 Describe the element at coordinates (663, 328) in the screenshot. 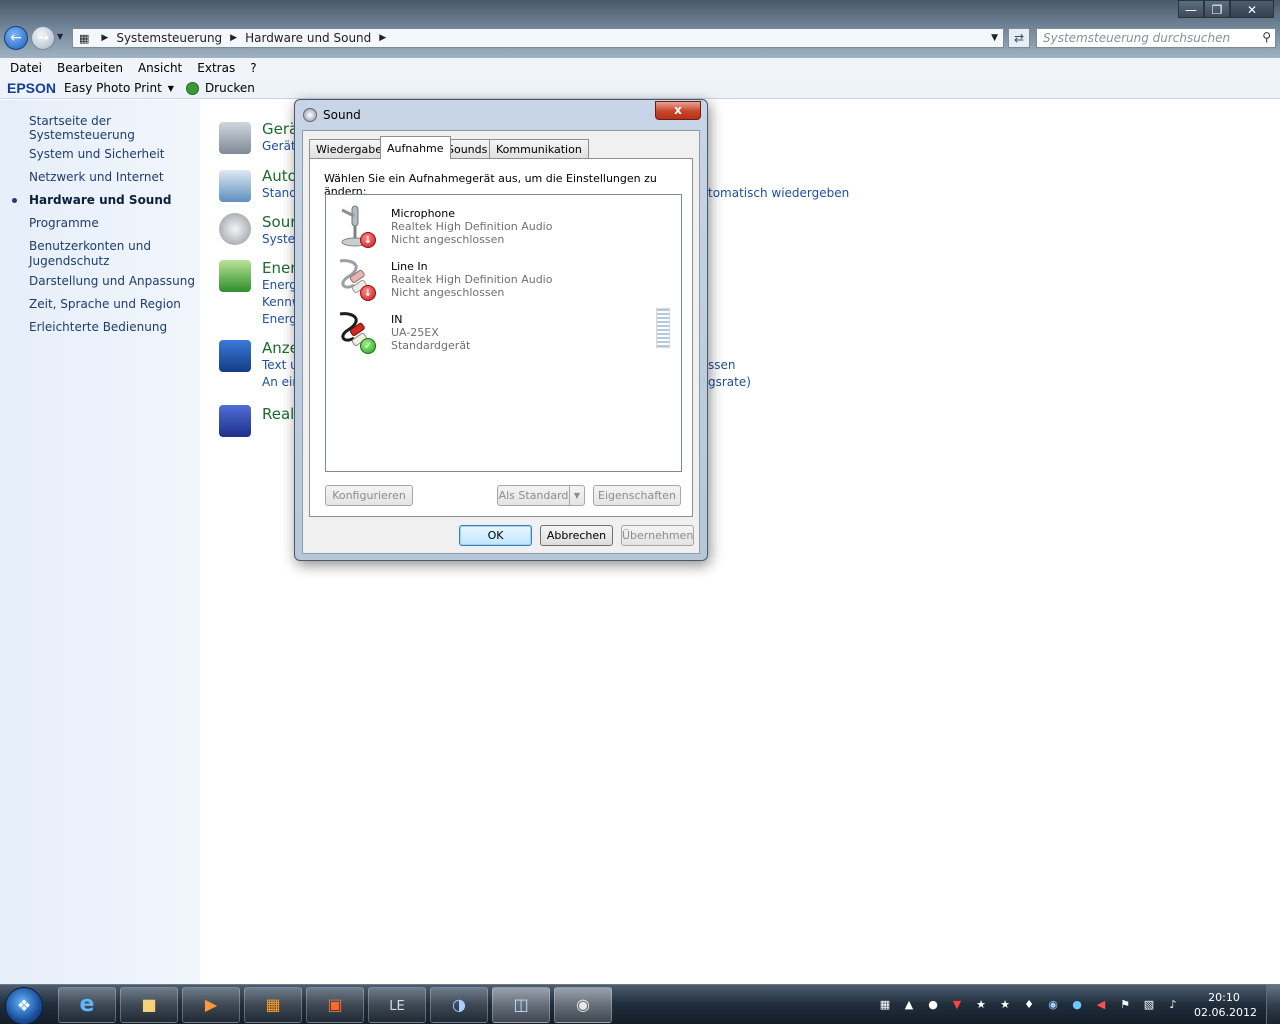

I see `input-level-meter` at that location.